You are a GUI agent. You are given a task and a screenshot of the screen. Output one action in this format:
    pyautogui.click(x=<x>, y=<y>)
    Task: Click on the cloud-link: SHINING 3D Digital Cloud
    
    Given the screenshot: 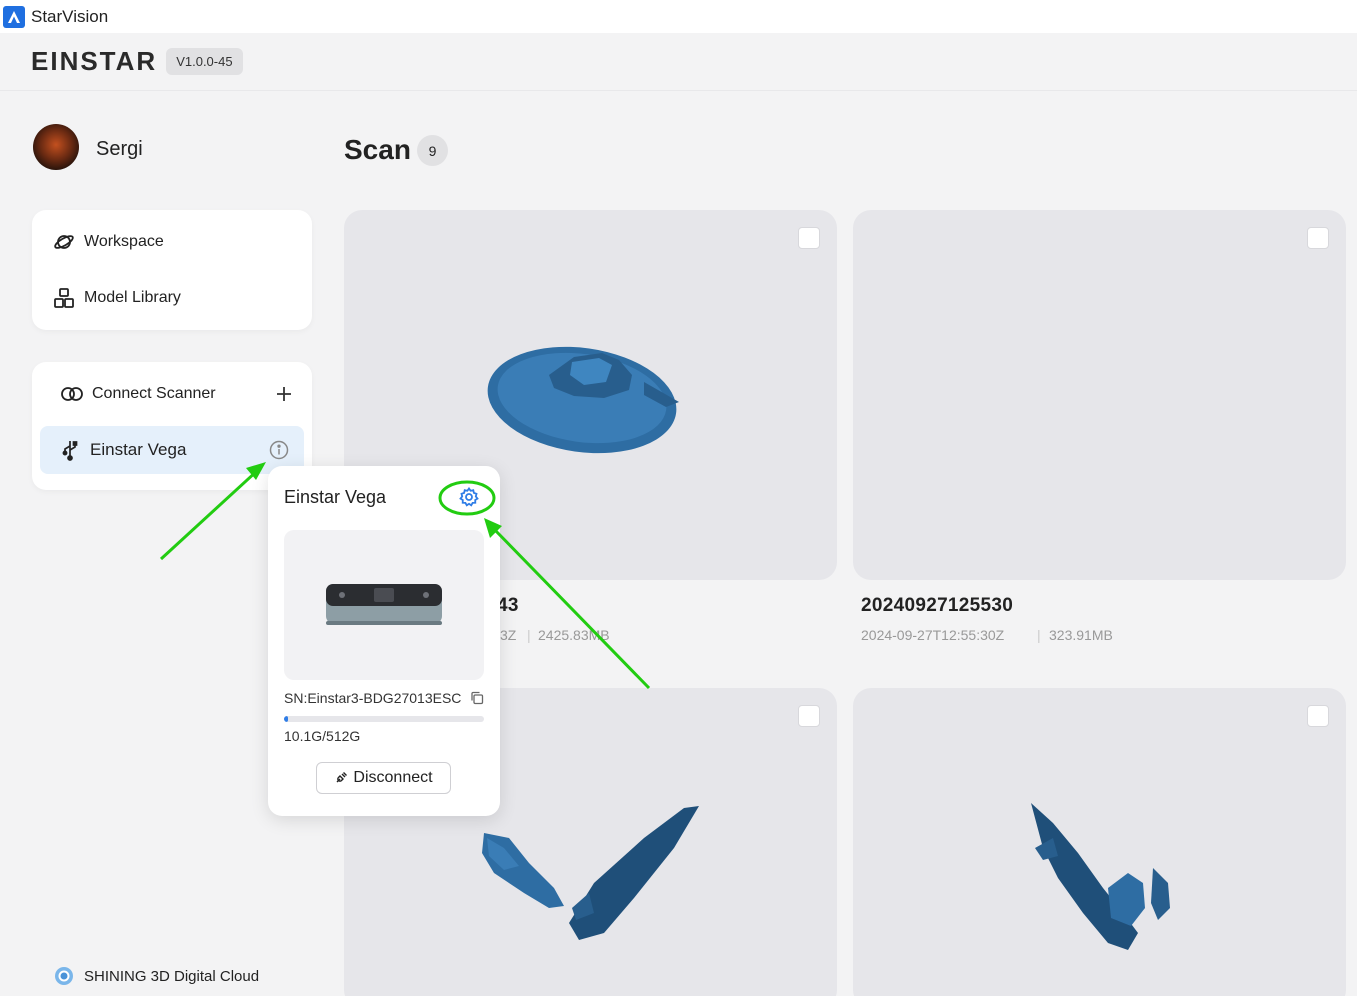 What is the action you would take?
    pyautogui.click(x=156, y=976)
    